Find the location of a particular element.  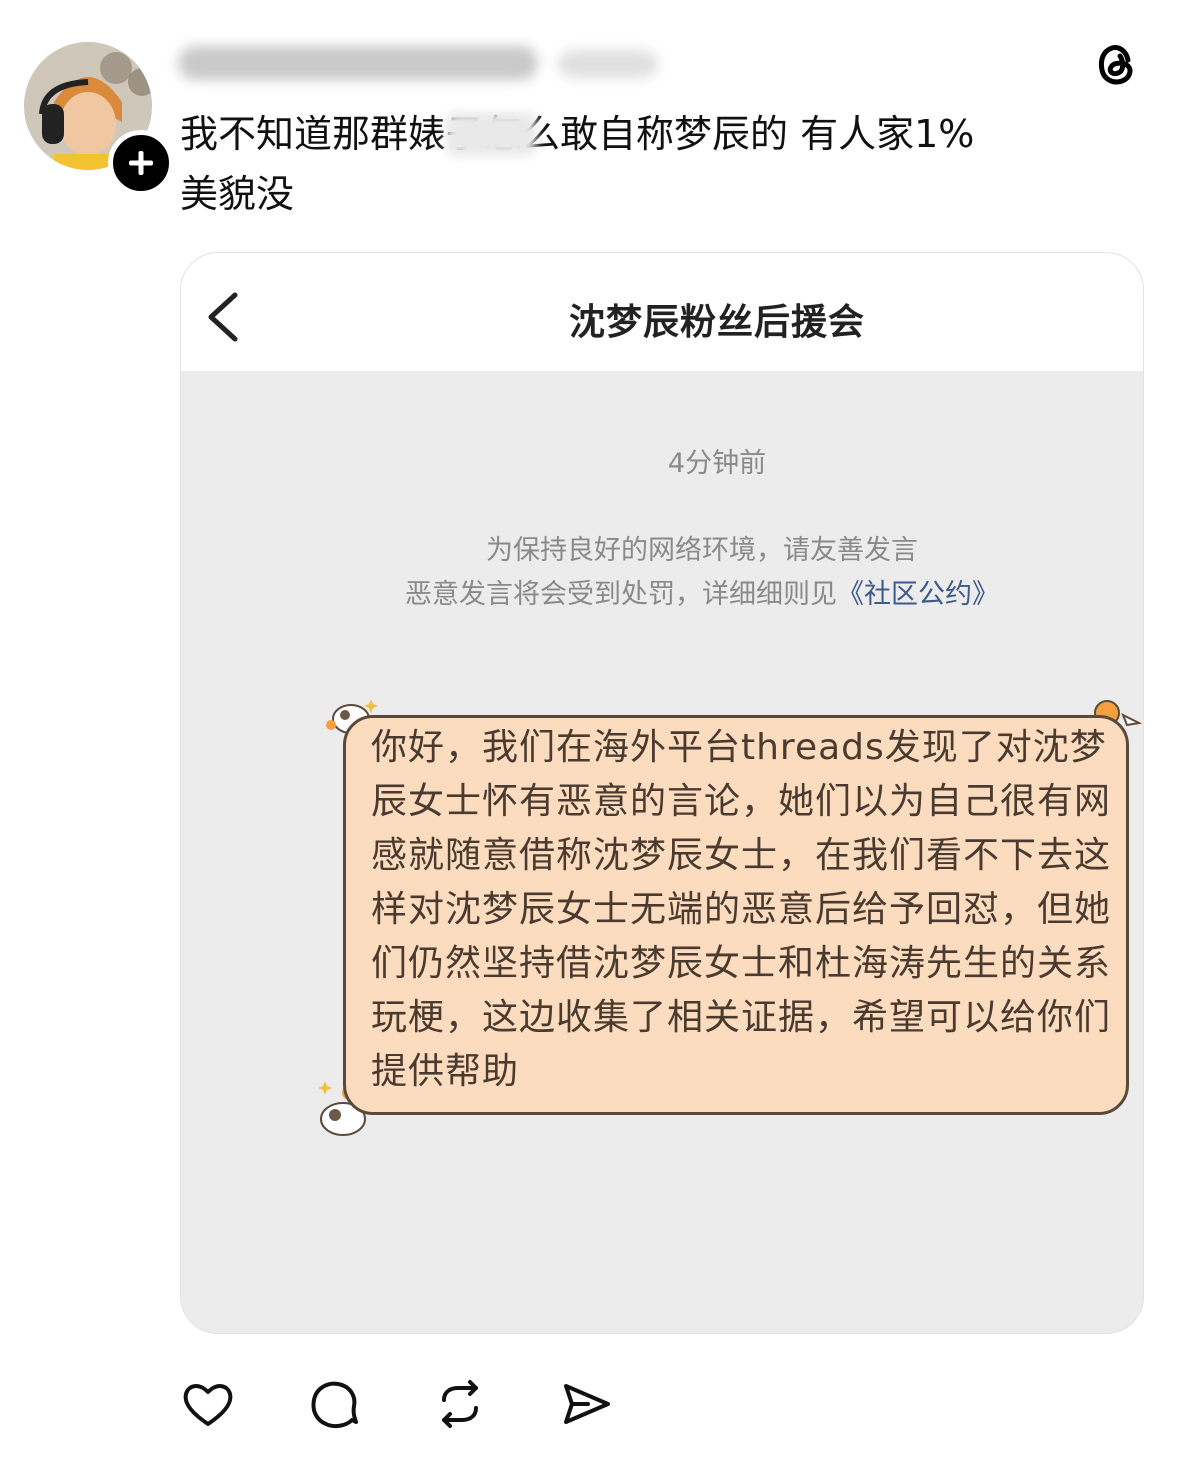

censor-blur is located at coordinates (491, 134).